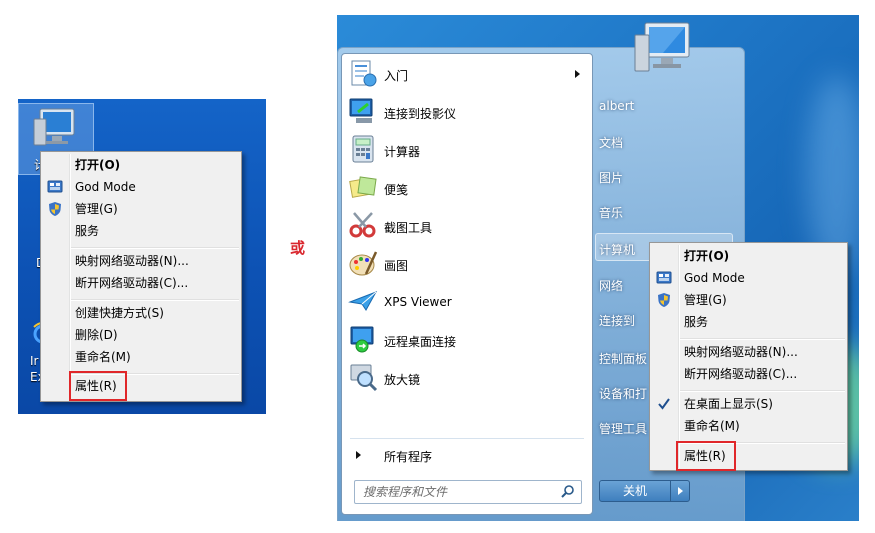  I want to click on program-connect-projector: 连接到投影仪, so click(466, 112).